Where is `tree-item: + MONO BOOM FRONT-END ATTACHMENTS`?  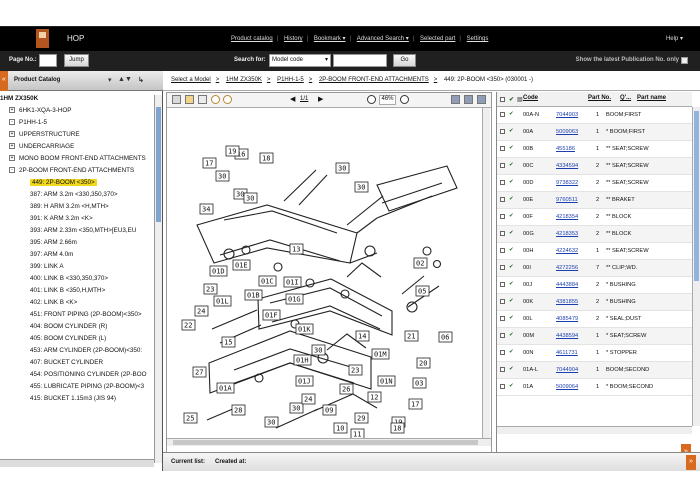 tree-item: + MONO BOOM FRONT-END ATTACHMENTS is located at coordinates (77, 159).